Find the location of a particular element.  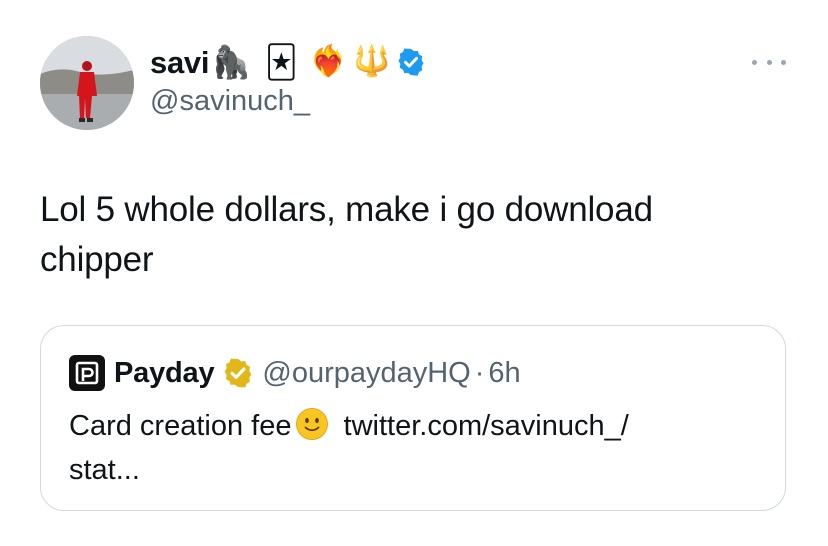

payday-logo-glyph is located at coordinates (87, 373).